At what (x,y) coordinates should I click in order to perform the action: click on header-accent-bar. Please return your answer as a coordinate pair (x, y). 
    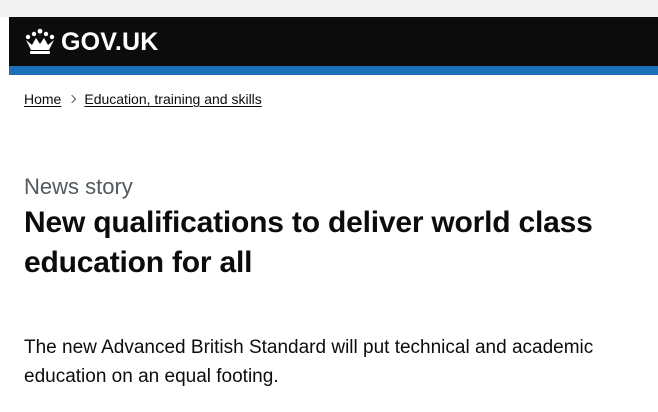
    Looking at the image, I should click on (333, 70).